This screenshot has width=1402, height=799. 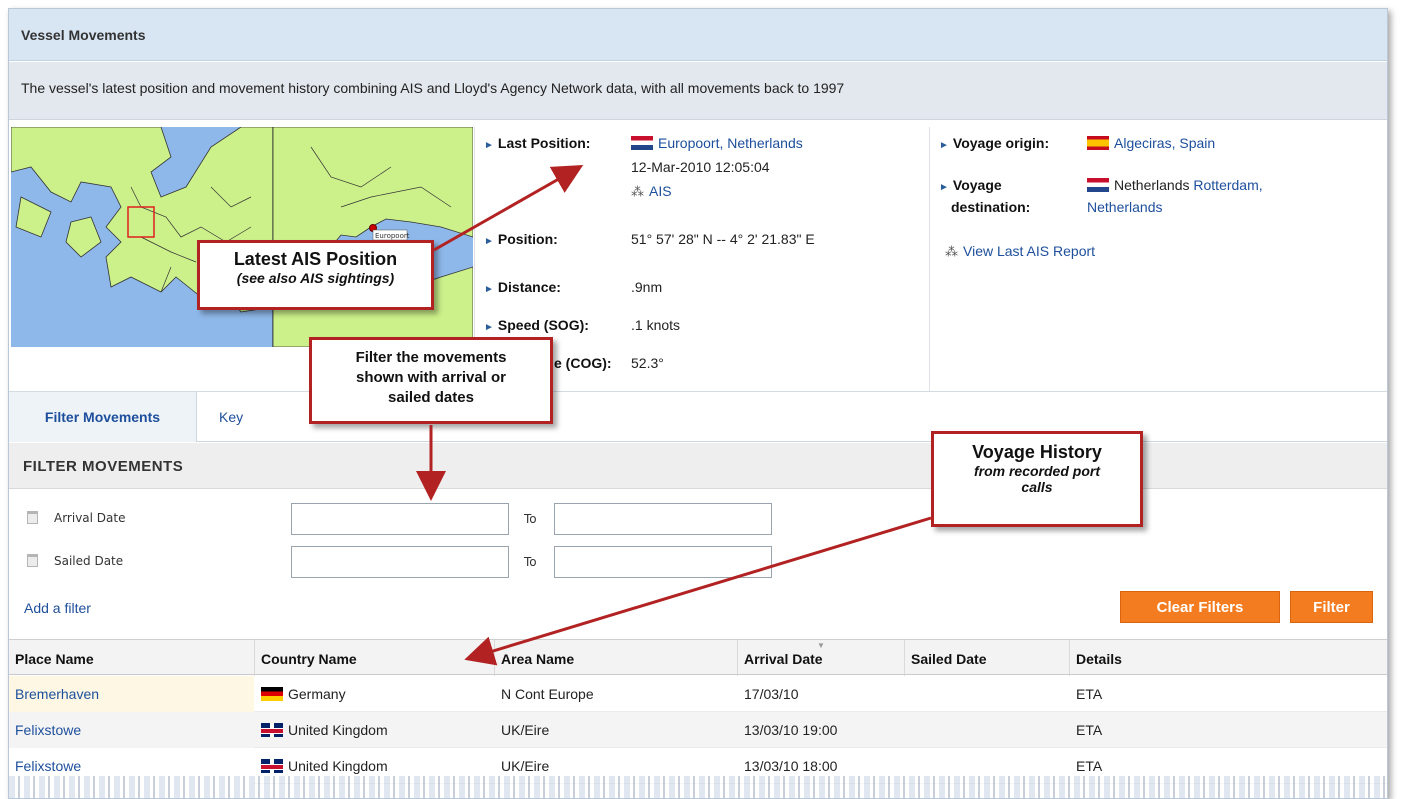 I want to click on place-link: Felixstowe, so click(x=131, y=730).